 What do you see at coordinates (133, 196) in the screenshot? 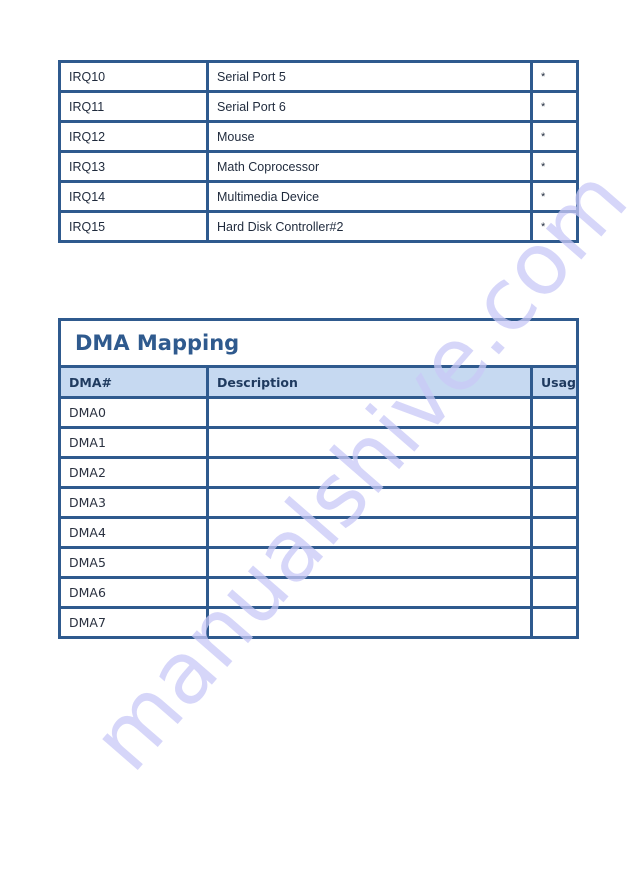
I see `irq-cell: IRQ14` at bounding box center [133, 196].